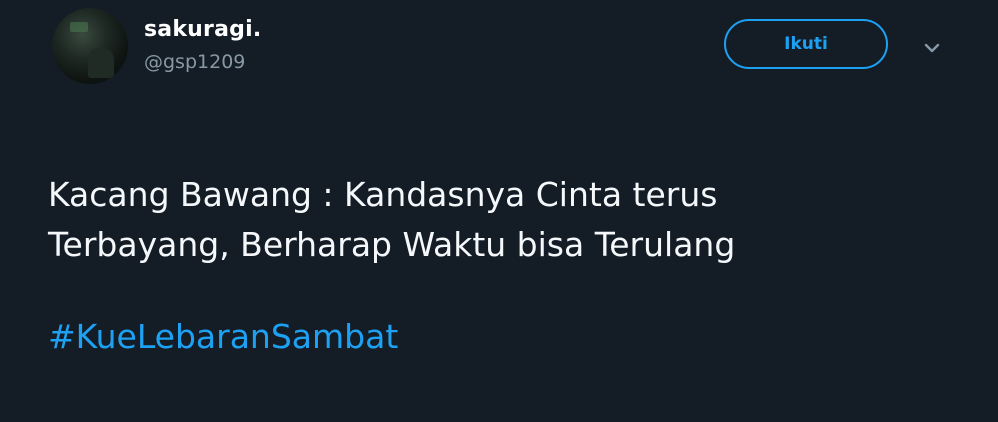 The height and width of the screenshot is (422, 998). I want to click on author-handle: @gsp1209, so click(202, 62).